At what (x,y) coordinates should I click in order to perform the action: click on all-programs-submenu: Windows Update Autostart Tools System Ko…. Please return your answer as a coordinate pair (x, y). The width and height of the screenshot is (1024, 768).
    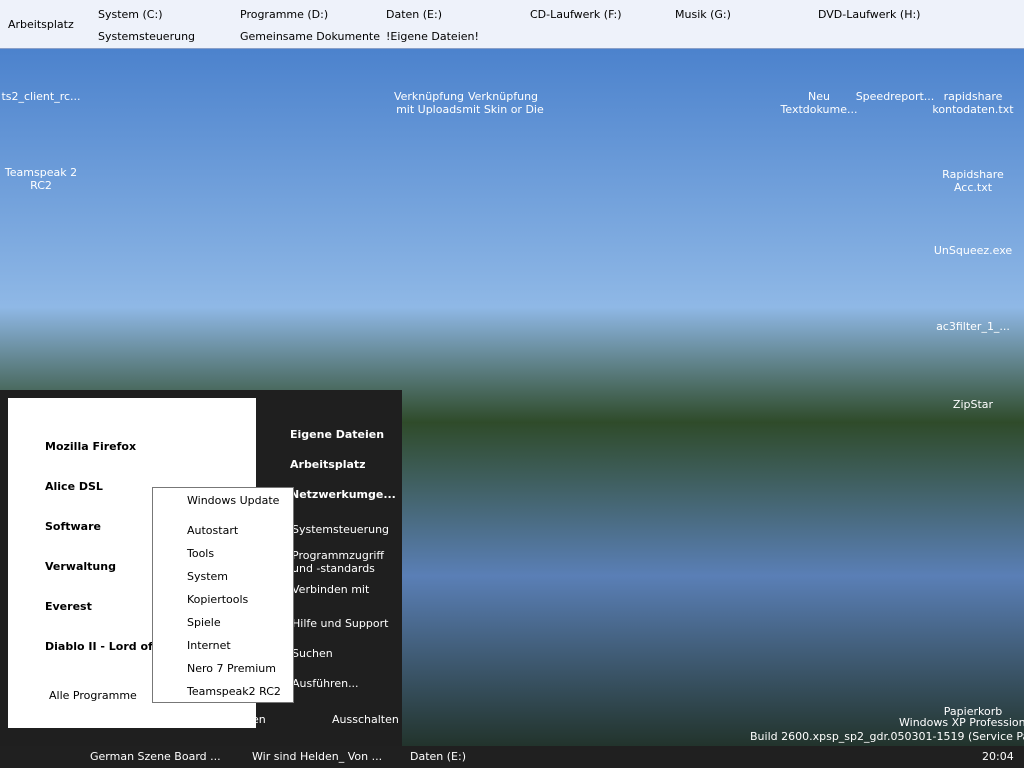
    Looking at the image, I should click on (223, 595).